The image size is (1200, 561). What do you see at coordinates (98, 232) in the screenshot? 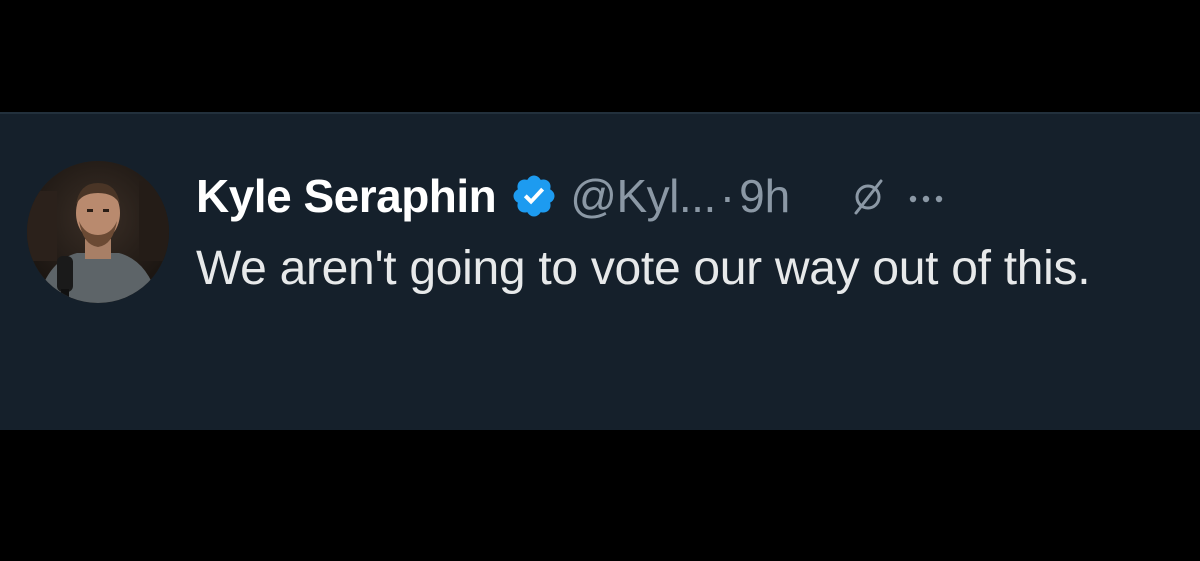
I see `avatar` at bounding box center [98, 232].